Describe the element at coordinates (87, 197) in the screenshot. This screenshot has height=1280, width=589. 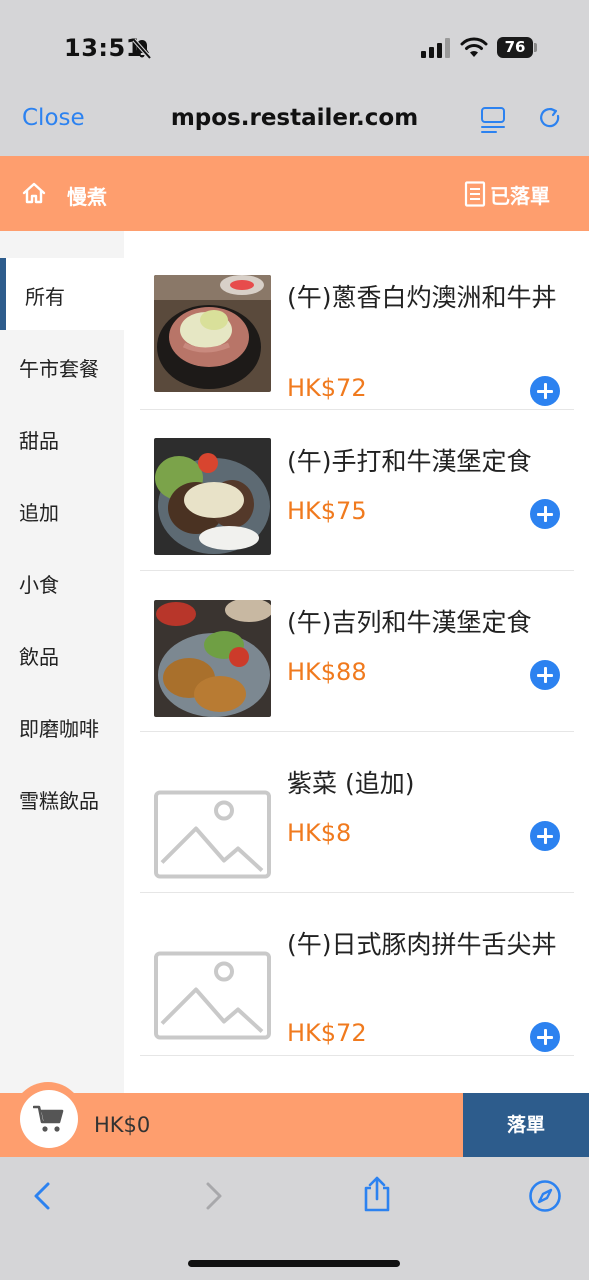
I see `shop-name: 慢煮` at that location.